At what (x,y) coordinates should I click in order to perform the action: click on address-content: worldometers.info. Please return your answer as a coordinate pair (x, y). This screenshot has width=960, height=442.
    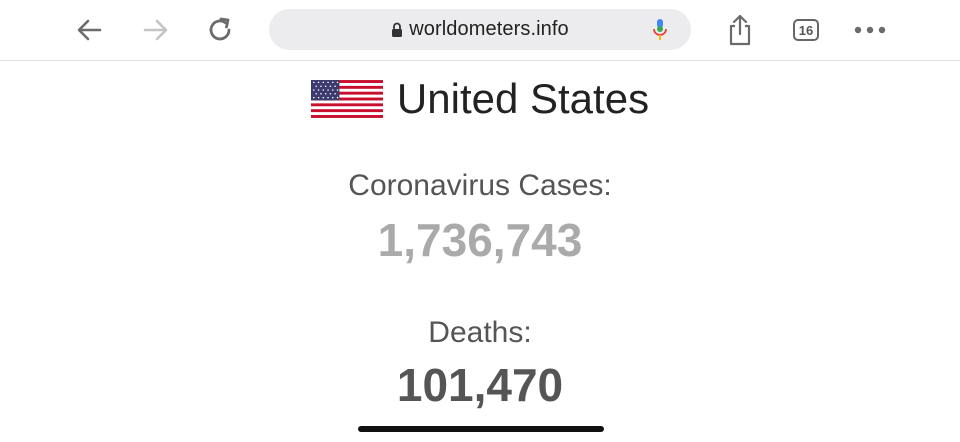
    Looking at the image, I should click on (480, 29).